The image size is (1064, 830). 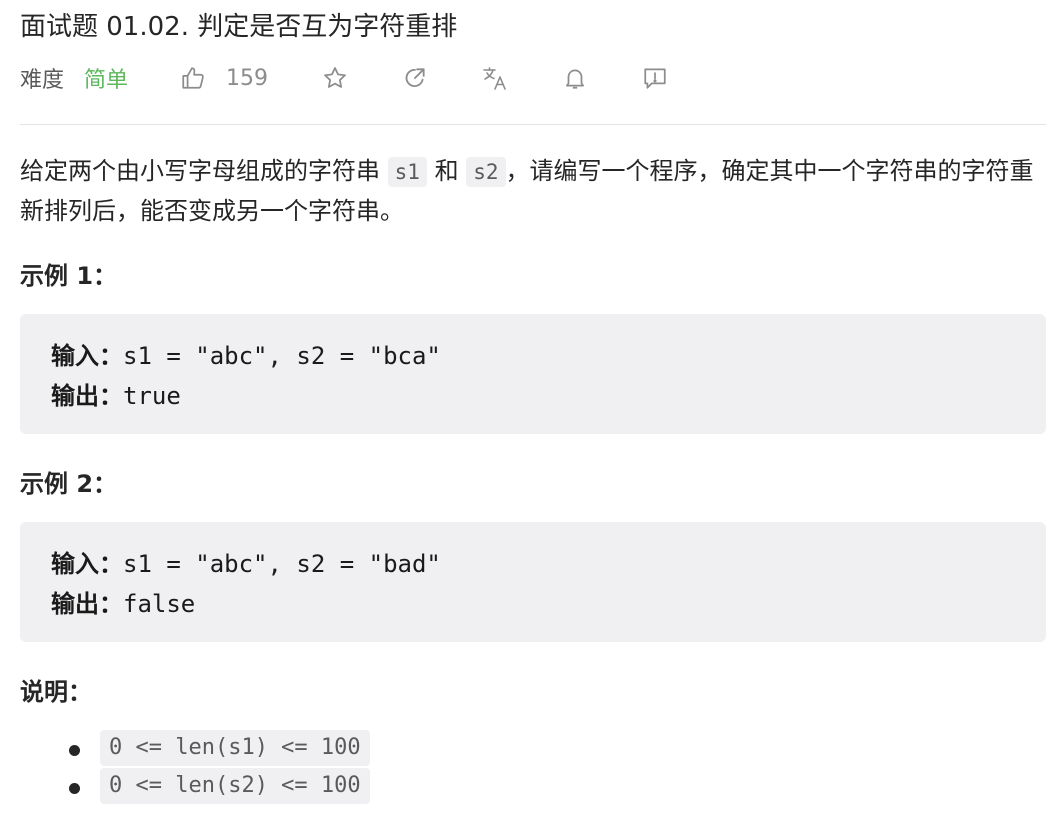 I want to click on difficulty-label: 难度, so click(x=42, y=80).